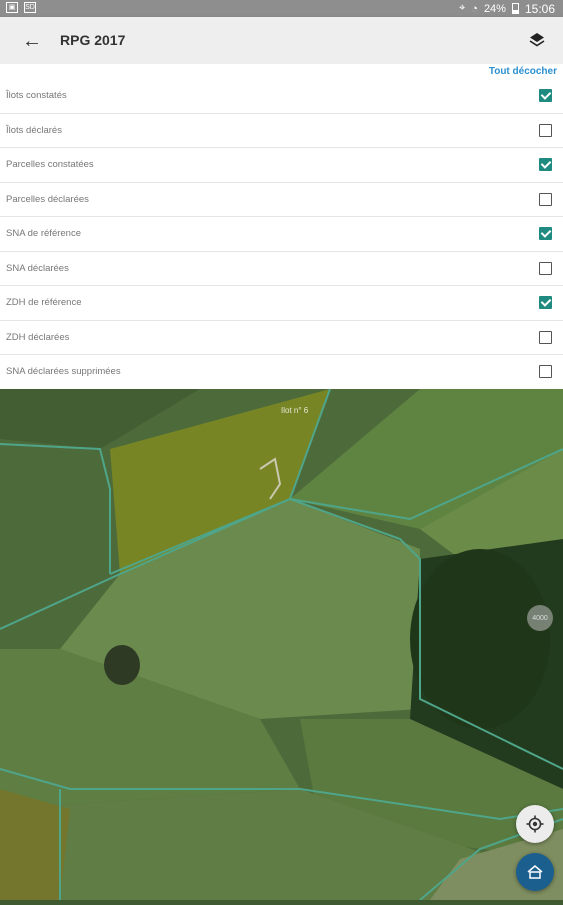  What do you see at coordinates (50, 164) in the screenshot?
I see `layer-label: Parcelles constatées` at bounding box center [50, 164].